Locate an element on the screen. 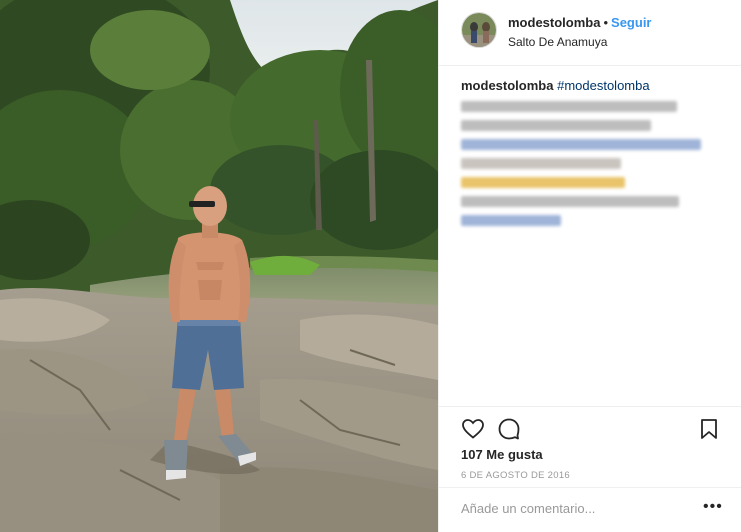 This screenshot has height=532, width=741. username-link: modestolomba is located at coordinates (554, 22).